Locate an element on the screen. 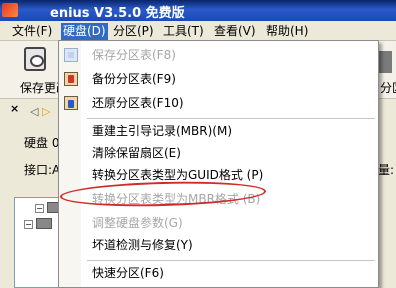  app-icon is located at coordinates (10, 10).